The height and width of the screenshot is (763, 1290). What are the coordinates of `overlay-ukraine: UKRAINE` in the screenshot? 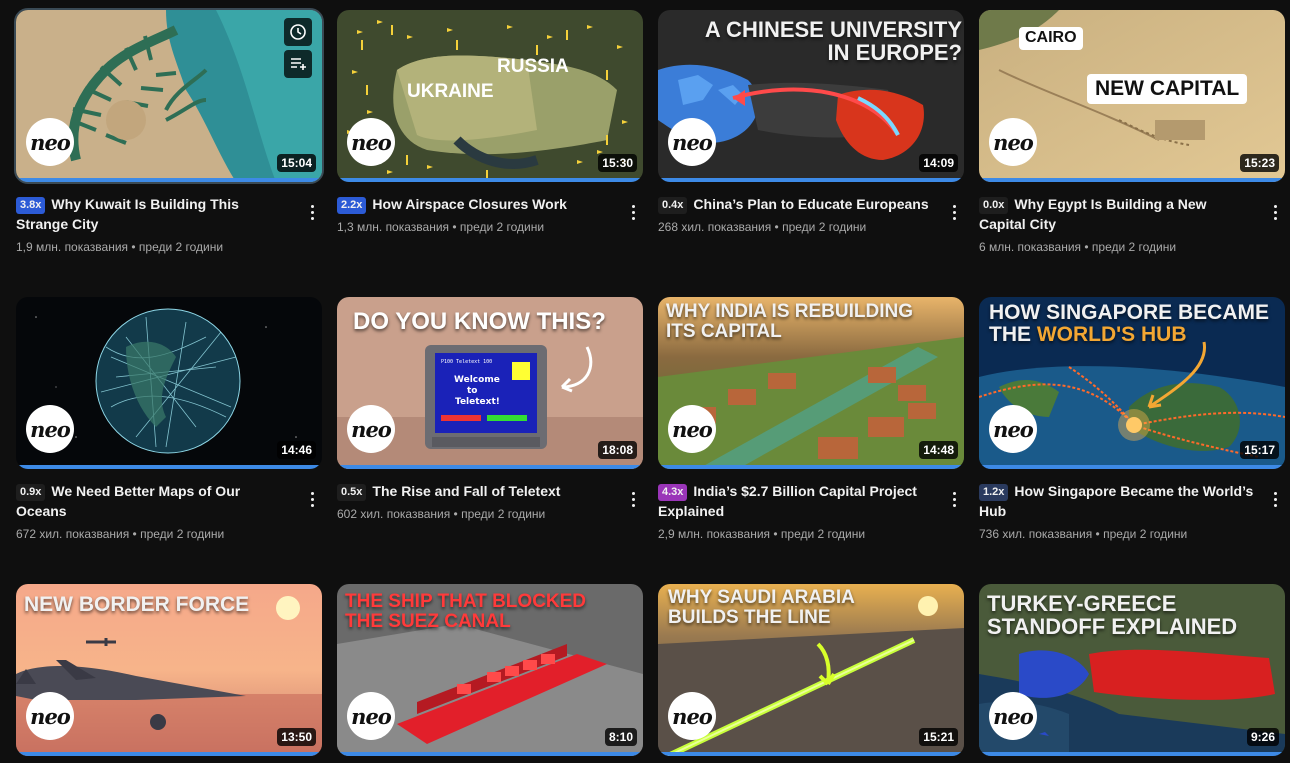 It's located at (450, 91).